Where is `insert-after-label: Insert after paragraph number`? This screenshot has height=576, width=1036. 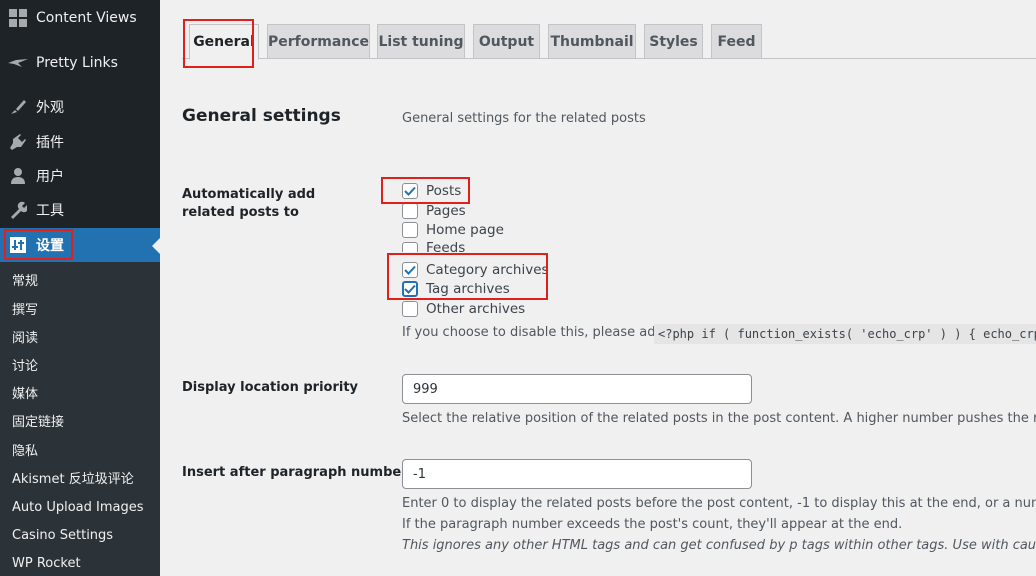
insert-after-label: Insert after paragraph number is located at coordinates (295, 472).